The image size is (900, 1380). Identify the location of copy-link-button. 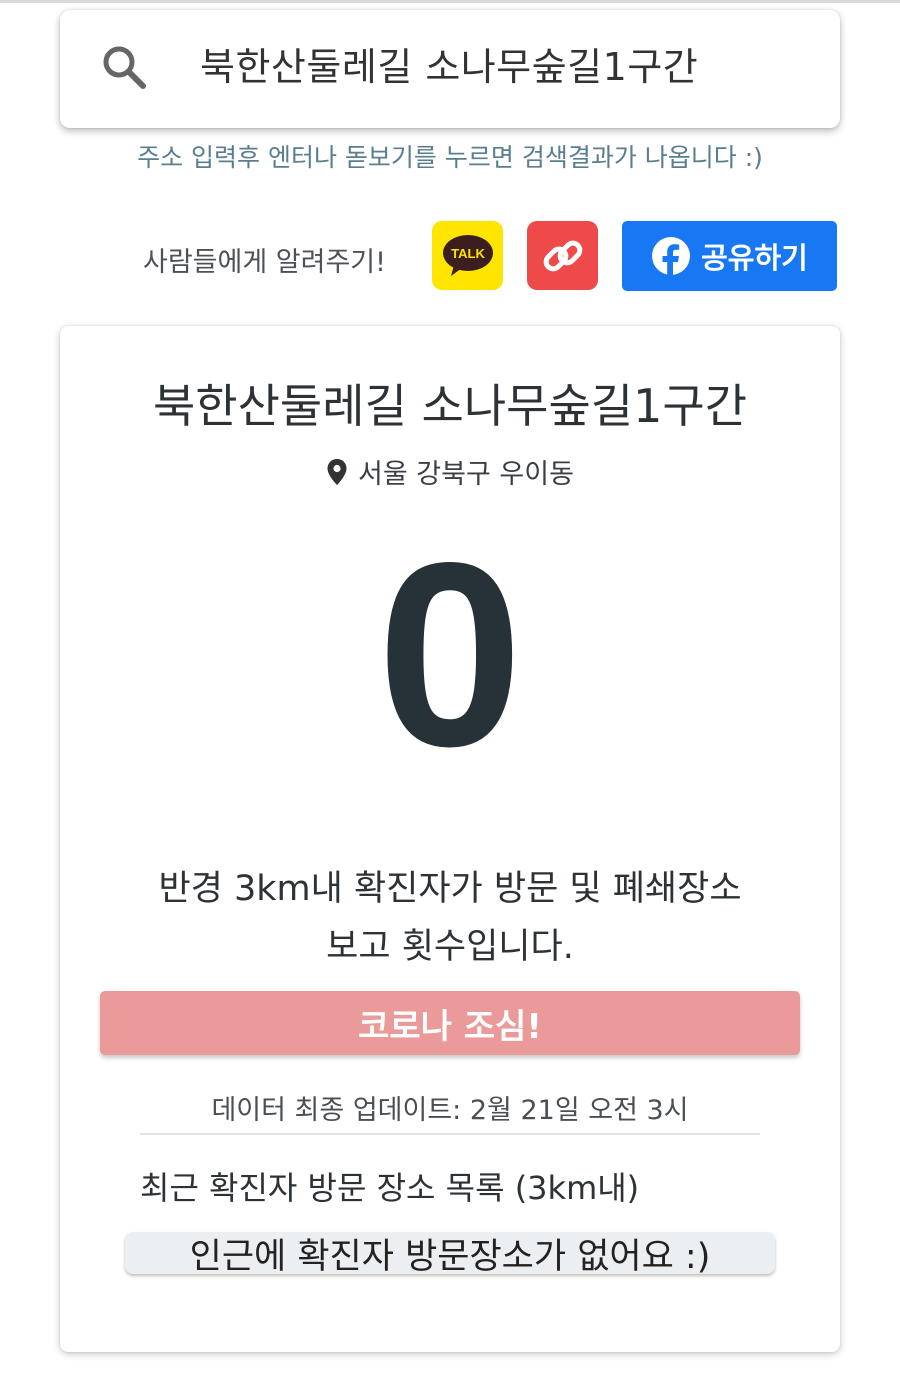
(562, 255).